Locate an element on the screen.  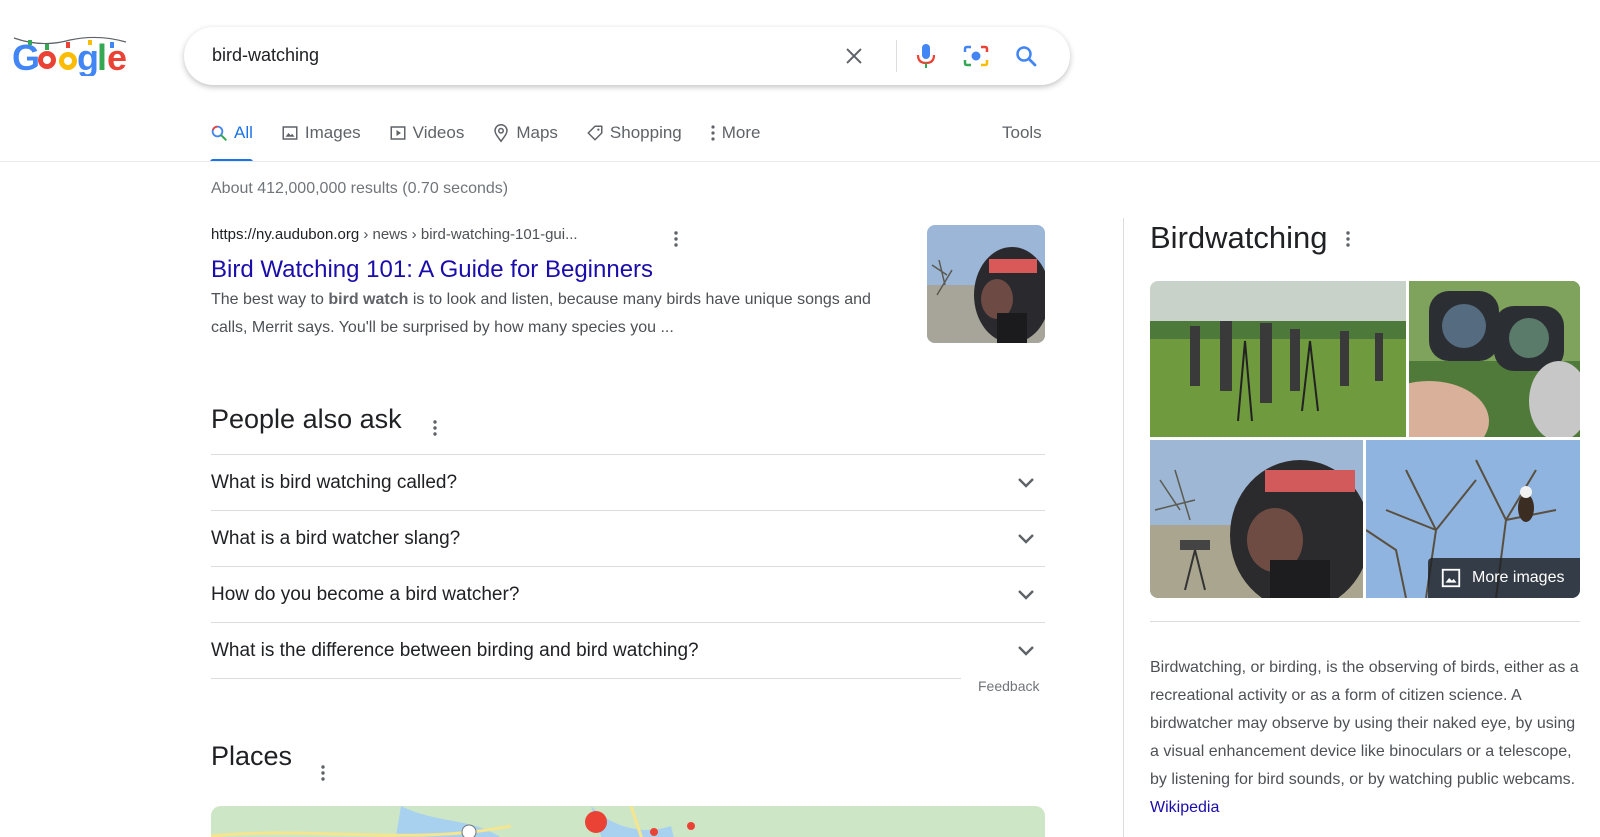
result-stats: About 412,000,000 results (0.70 seconds) is located at coordinates (360, 188).